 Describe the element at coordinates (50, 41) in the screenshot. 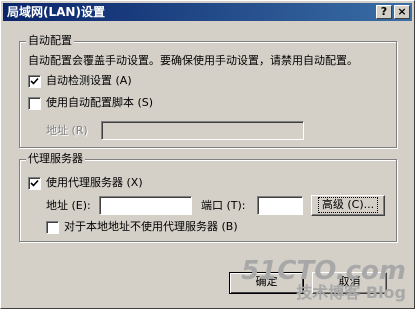

I see `auto-config-legend: 自动配置` at that location.